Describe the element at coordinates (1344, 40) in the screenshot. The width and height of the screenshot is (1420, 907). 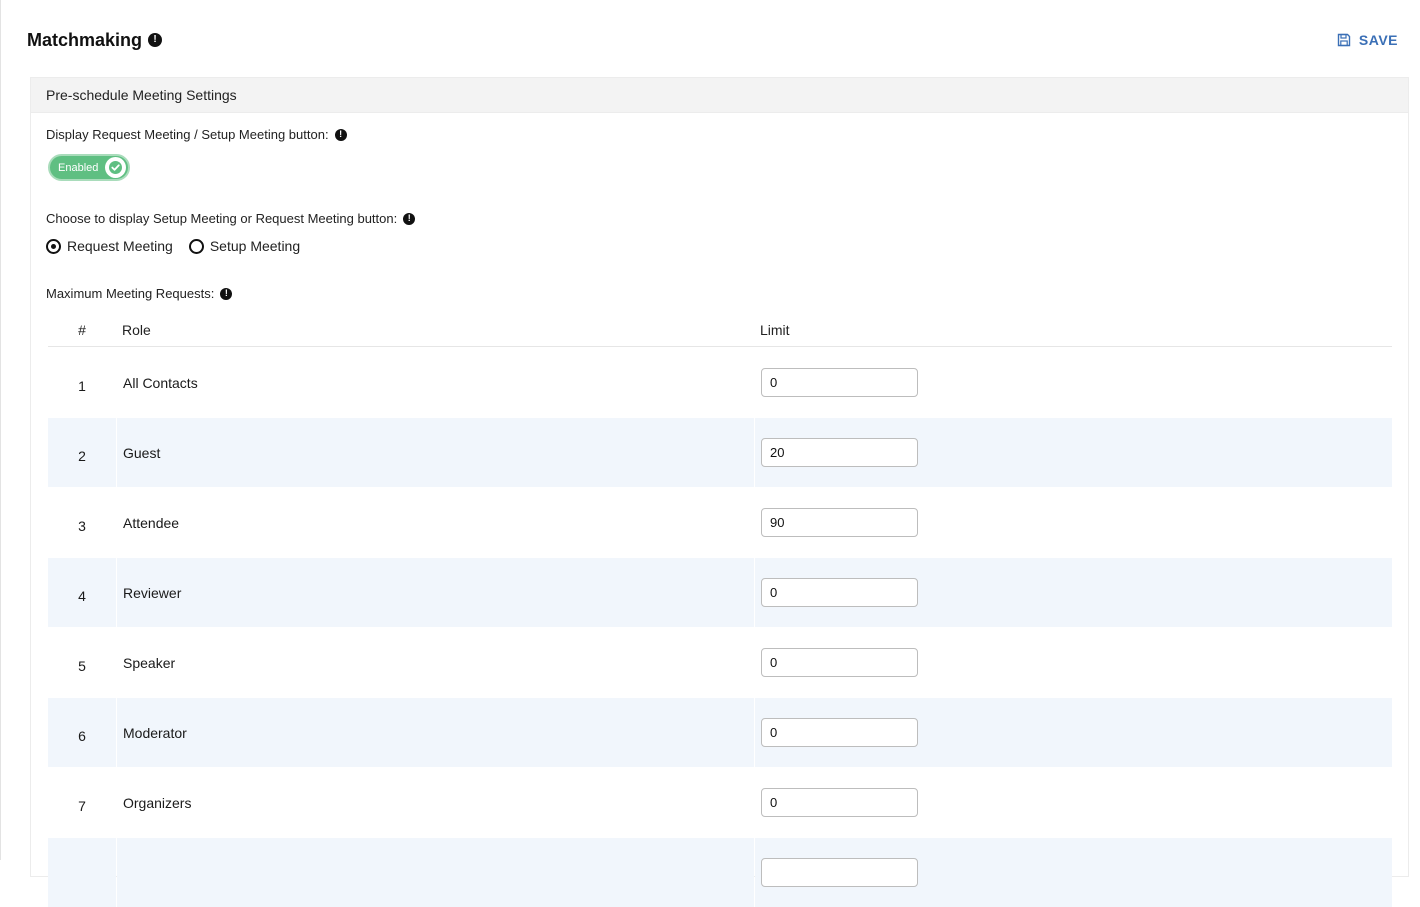
I see `floppy-disk-icon` at that location.